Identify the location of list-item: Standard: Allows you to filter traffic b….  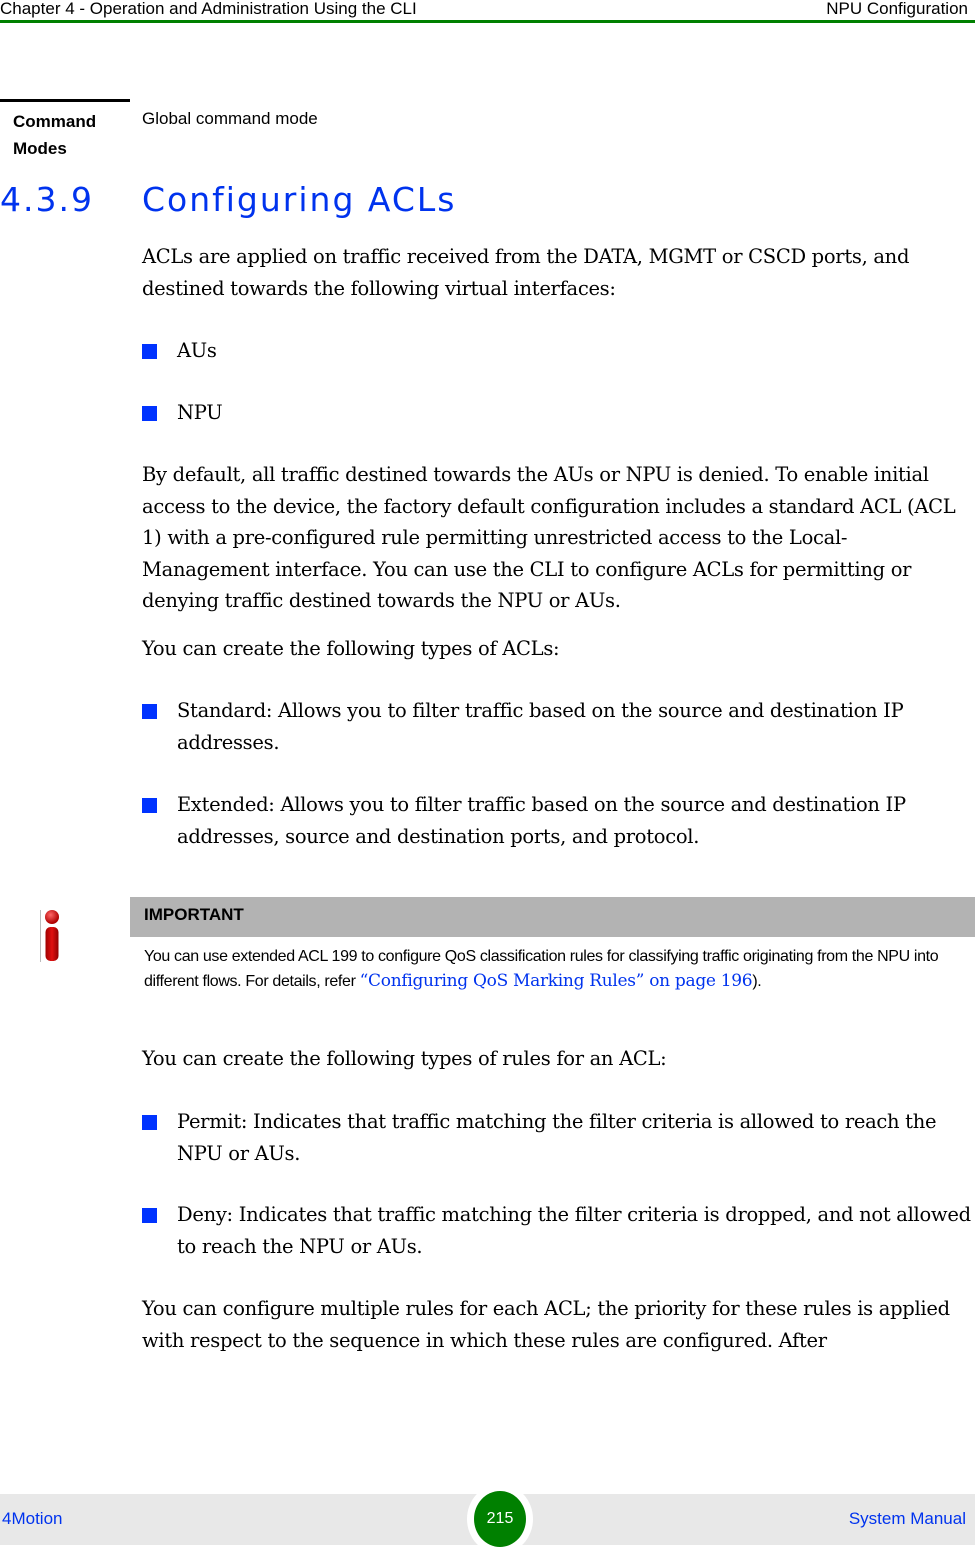
(557, 726).